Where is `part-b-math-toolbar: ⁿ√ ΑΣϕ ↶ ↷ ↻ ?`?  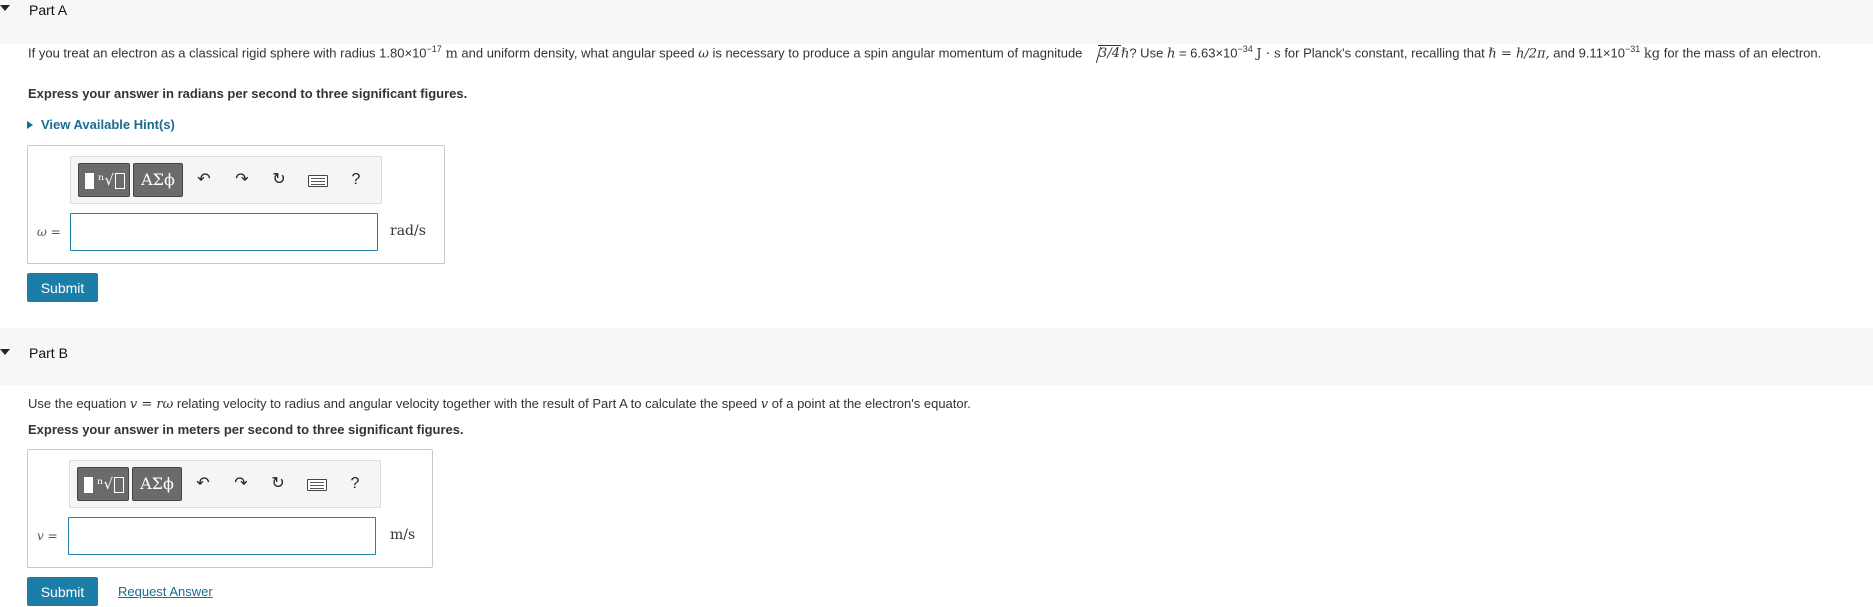
part-b-math-toolbar: ⁿ√ ΑΣϕ ↶ ↷ ↻ ? is located at coordinates (225, 484).